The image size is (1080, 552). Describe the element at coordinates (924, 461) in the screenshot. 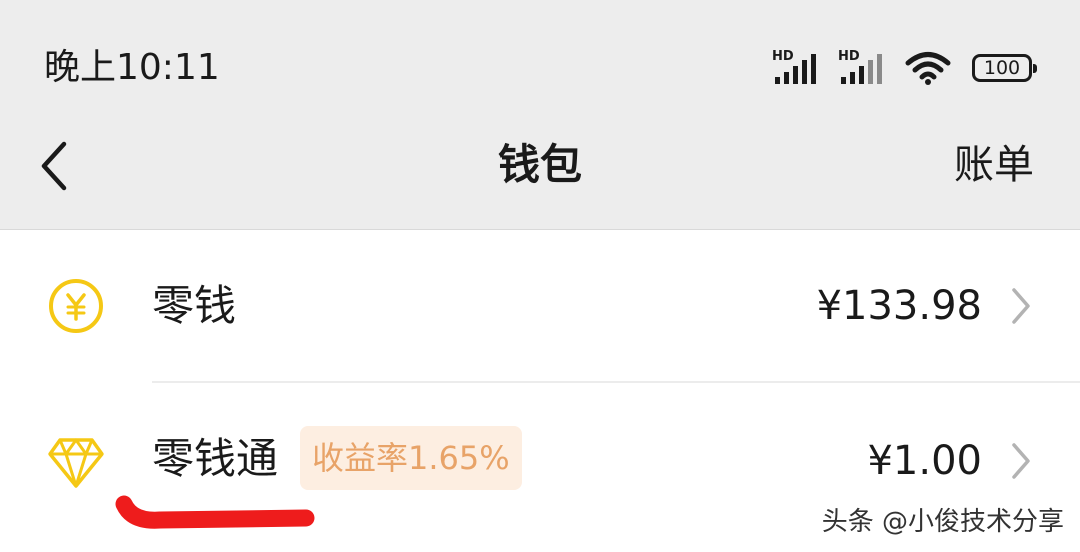

I see `wallet-item-amount: ¥1.00` at that location.